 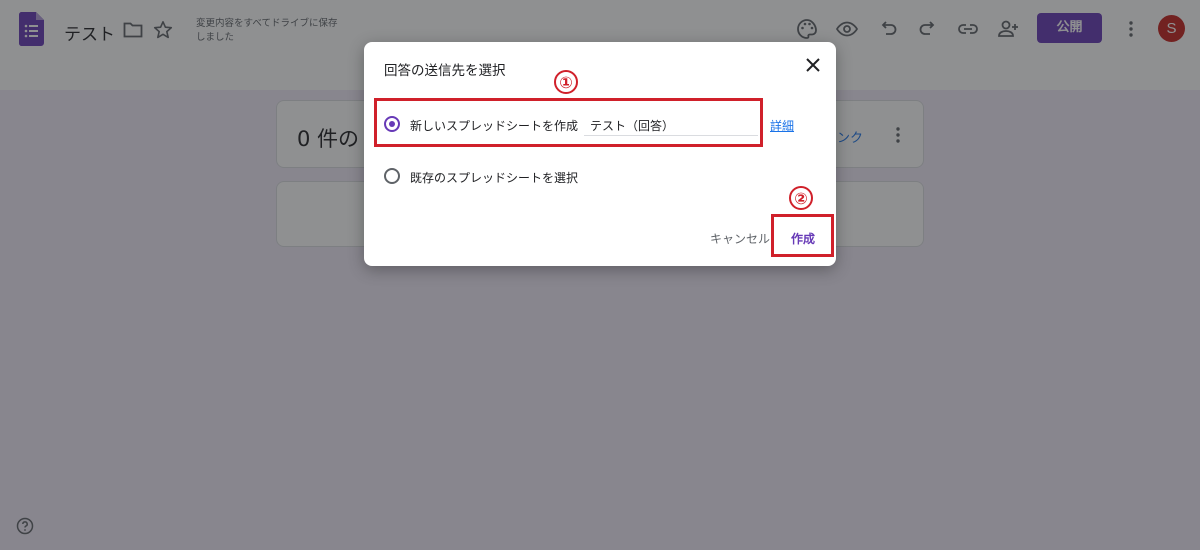 What do you see at coordinates (445, 71) in the screenshot?
I see `dialog-title: 回答の送信先を選択` at bounding box center [445, 71].